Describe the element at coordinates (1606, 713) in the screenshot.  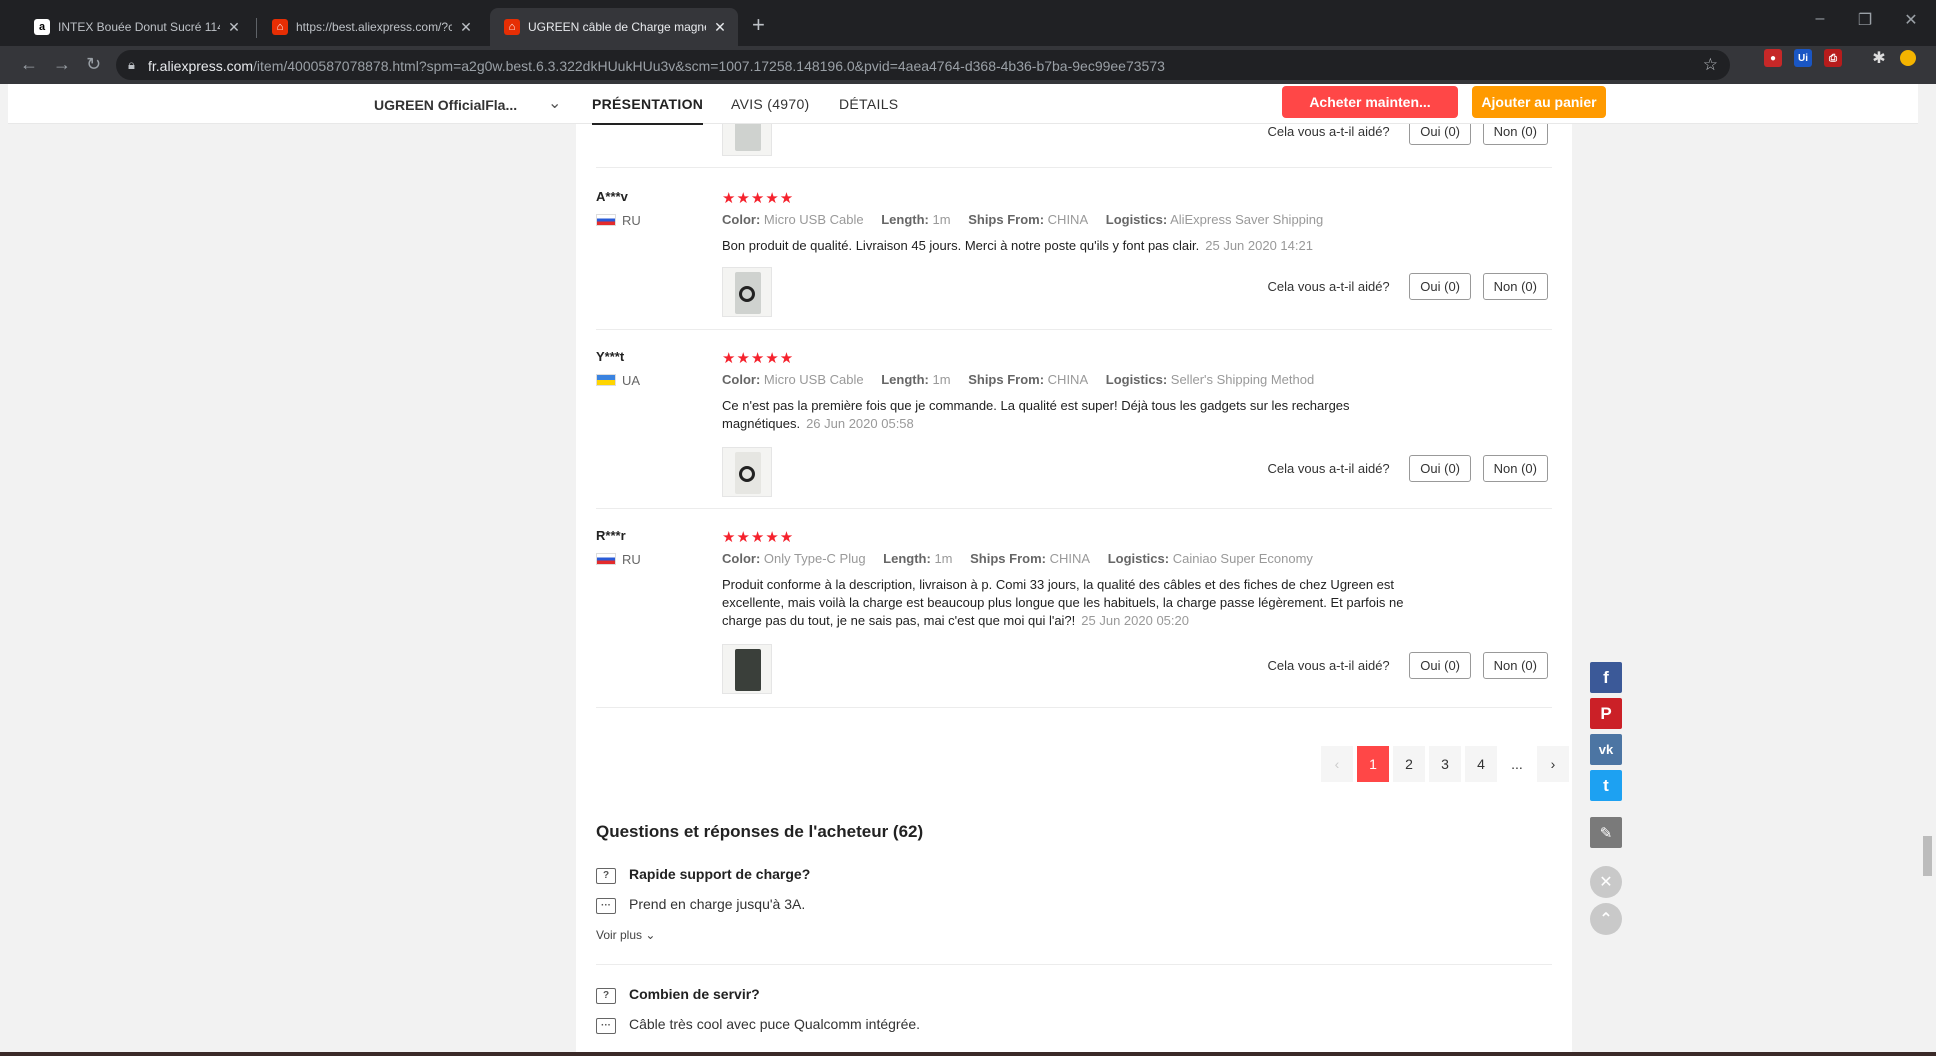
I see `pinterest-share-icon: P` at that location.